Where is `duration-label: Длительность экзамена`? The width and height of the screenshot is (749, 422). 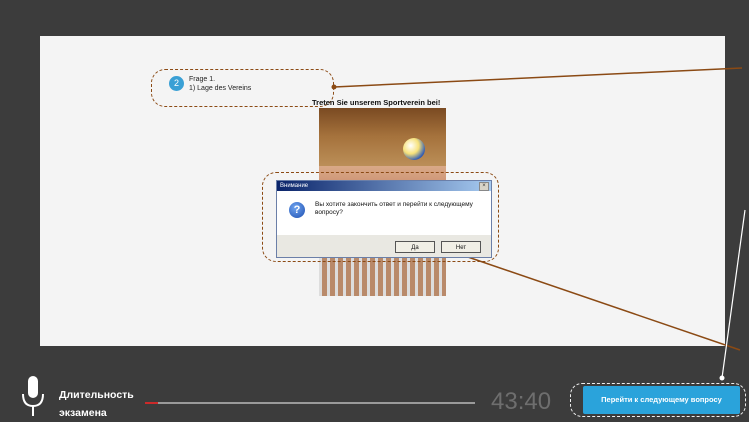
duration-label: Длительность экзамена is located at coordinates (96, 404).